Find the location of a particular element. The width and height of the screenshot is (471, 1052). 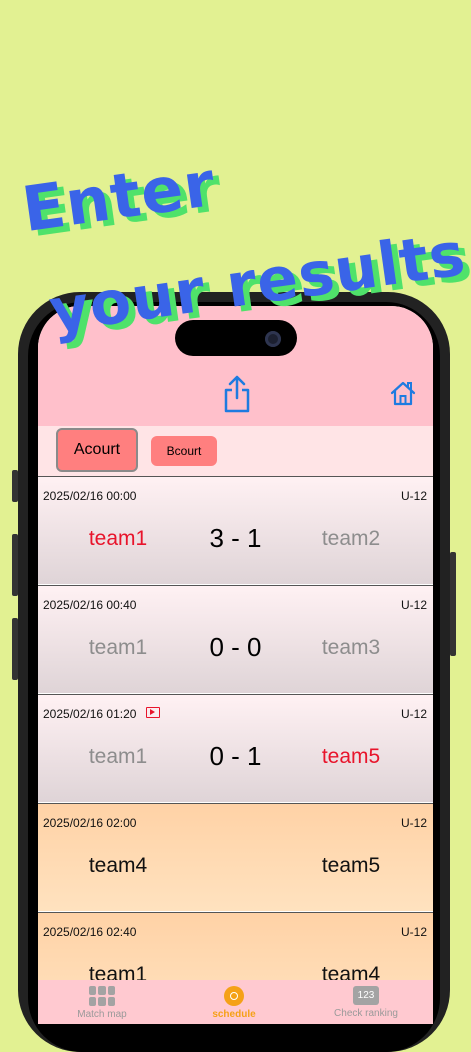

acourt-button: Acourt is located at coordinates (97, 450).